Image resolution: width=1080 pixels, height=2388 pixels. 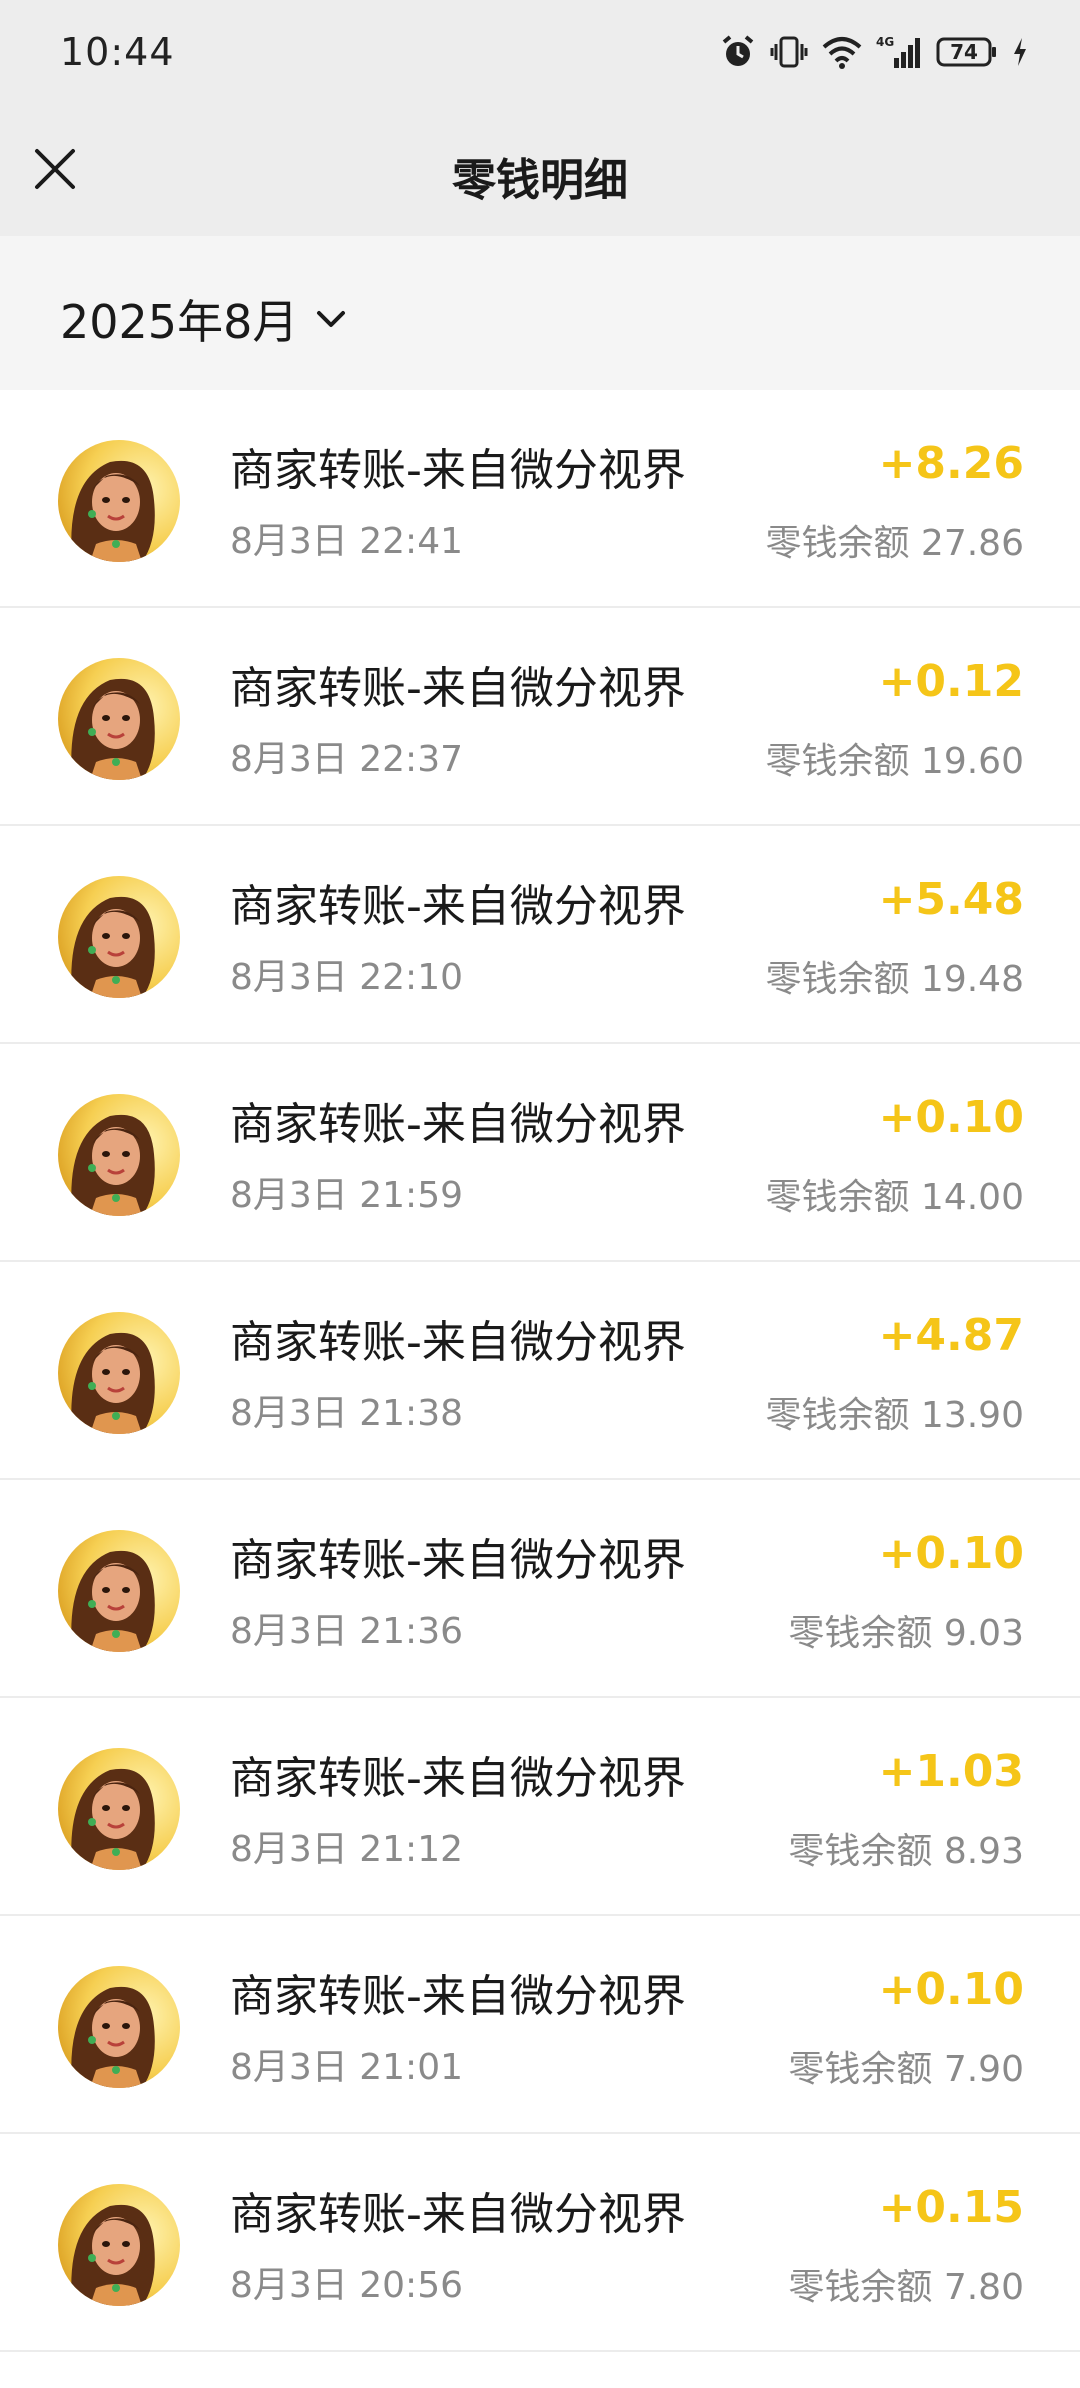 I want to click on month-picker: 2025年8月, so click(x=203, y=319).